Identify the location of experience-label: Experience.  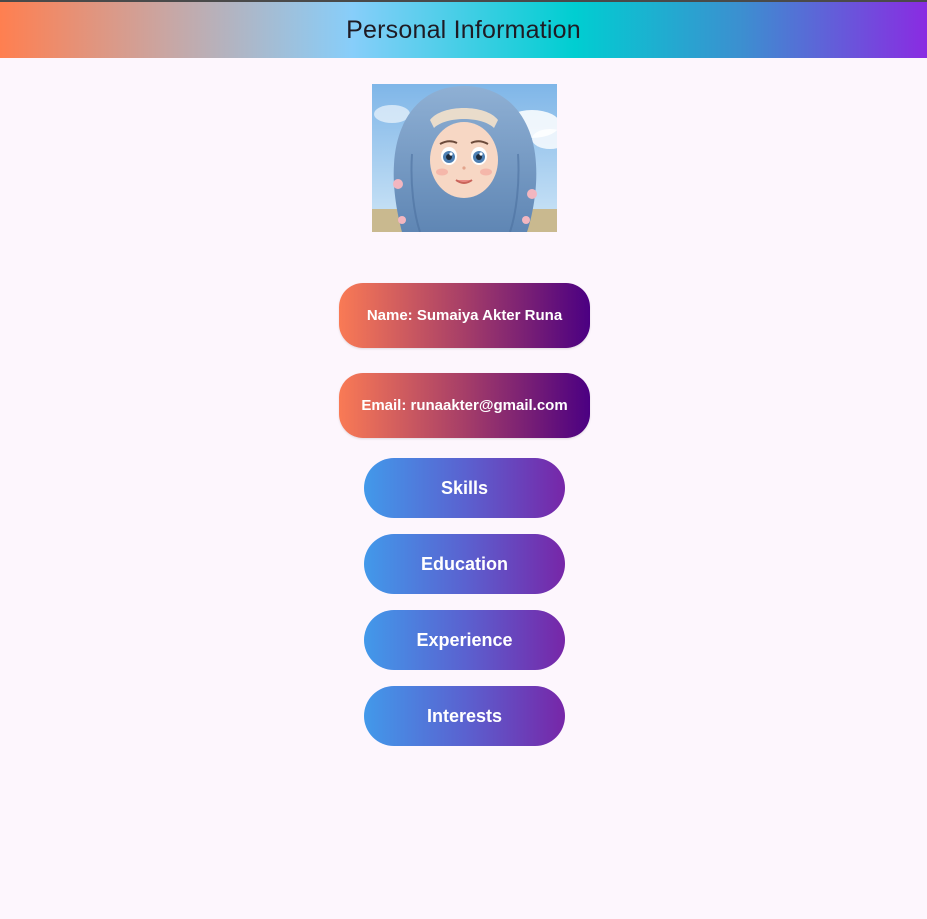
(464, 639).